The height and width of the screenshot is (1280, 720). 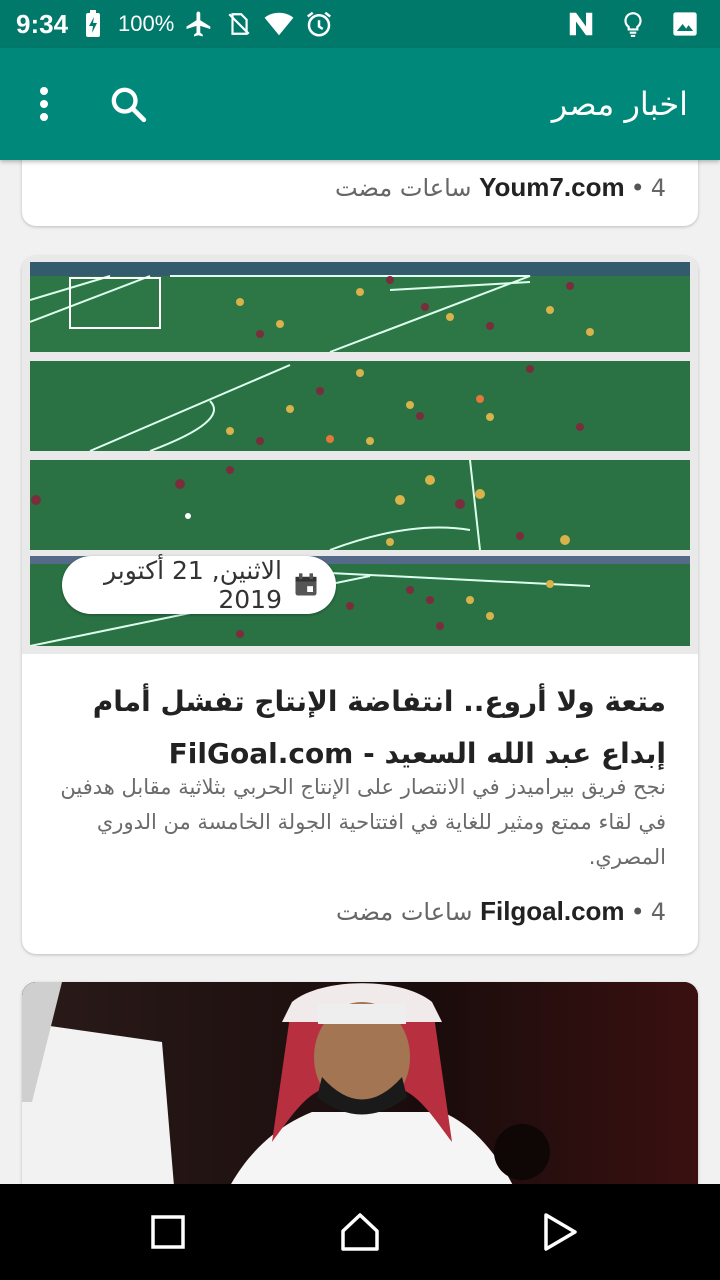 What do you see at coordinates (199, 24) in the screenshot?
I see `airplane-mode-icon` at bounding box center [199, 24].